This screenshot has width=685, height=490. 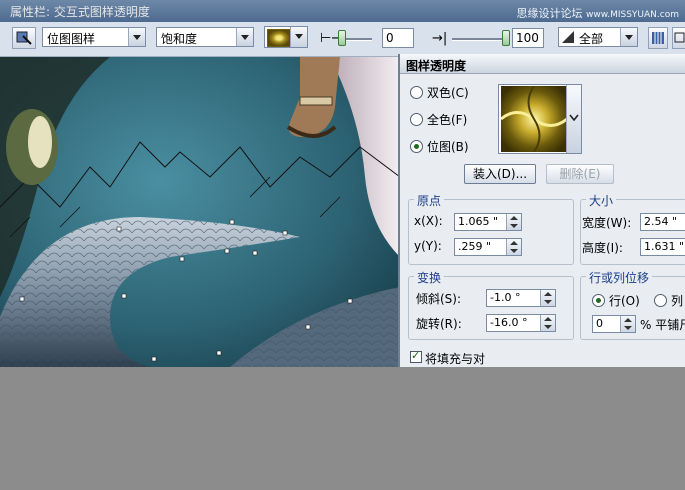 I want to click on radio-full-color: 全色(F), so click(x=438, y=119).